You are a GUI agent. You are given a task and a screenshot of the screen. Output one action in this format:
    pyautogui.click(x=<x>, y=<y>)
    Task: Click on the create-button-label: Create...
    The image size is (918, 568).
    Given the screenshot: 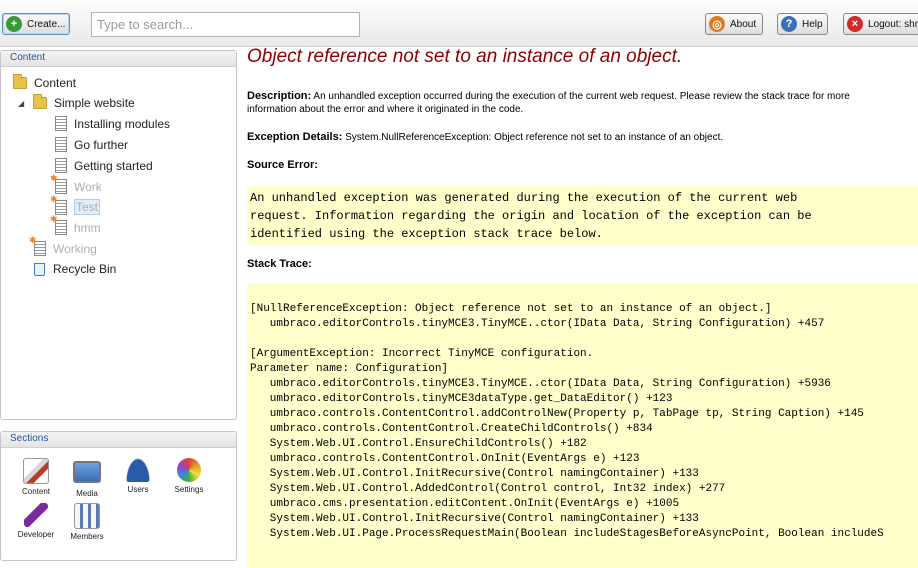 What is the action you would take?
    pyautogui.click(x=46, y=24)
    